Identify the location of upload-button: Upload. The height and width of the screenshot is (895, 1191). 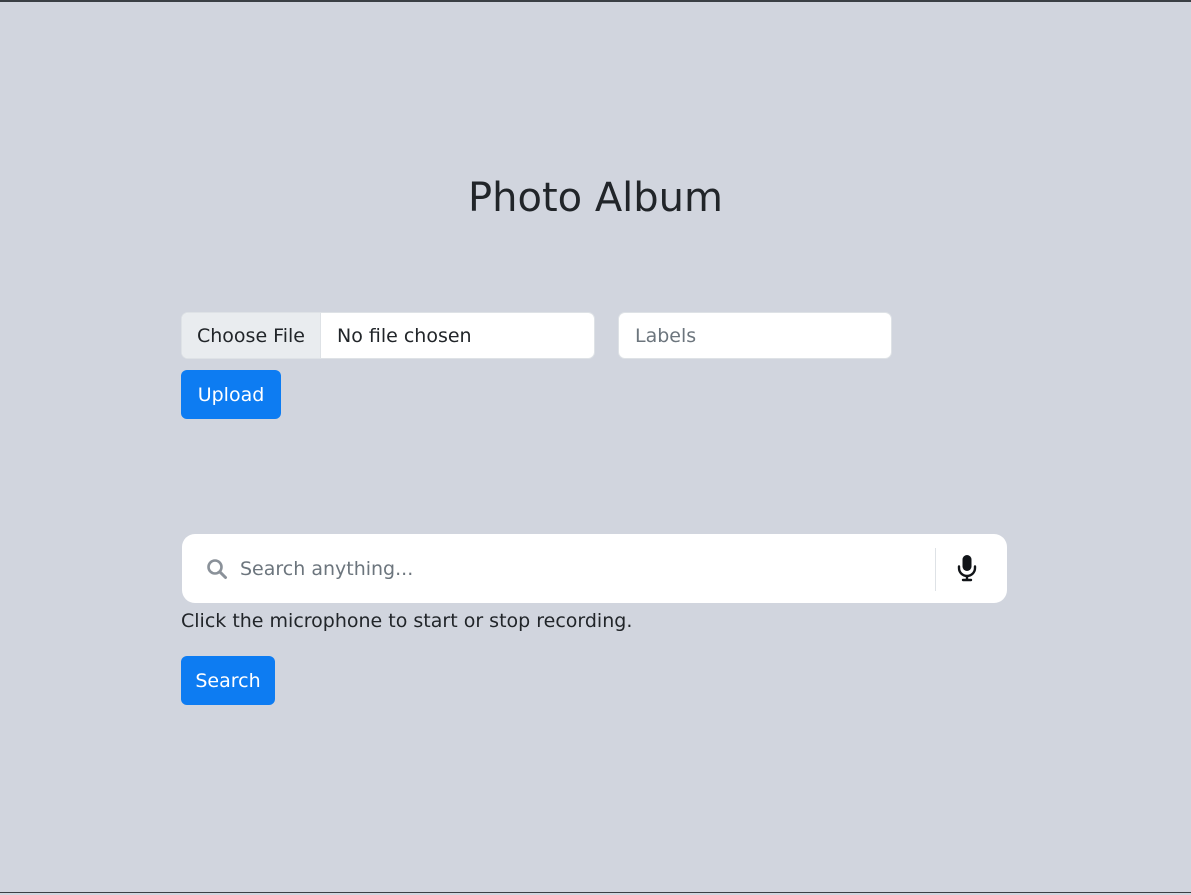
(231, 394).